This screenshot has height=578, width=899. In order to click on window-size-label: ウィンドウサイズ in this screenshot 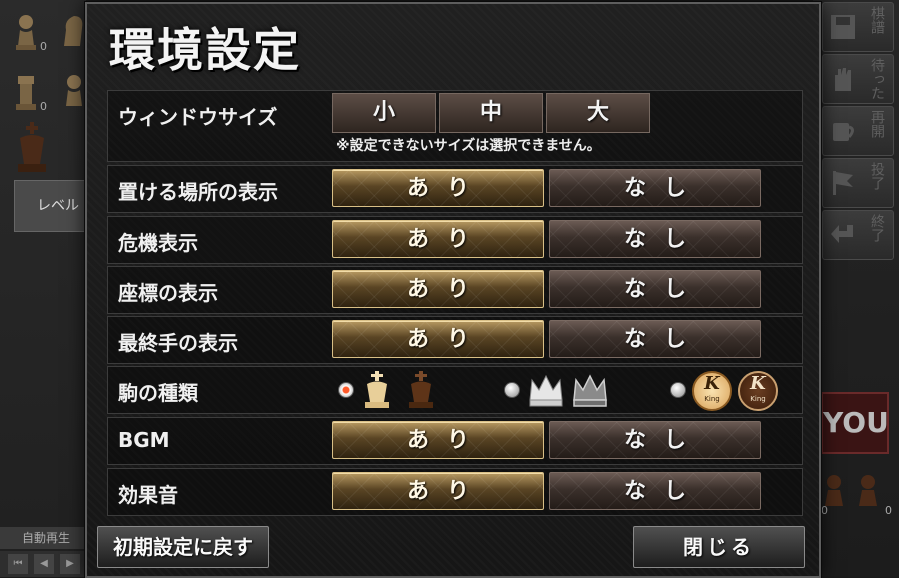, I will do `click(198, 117)`.